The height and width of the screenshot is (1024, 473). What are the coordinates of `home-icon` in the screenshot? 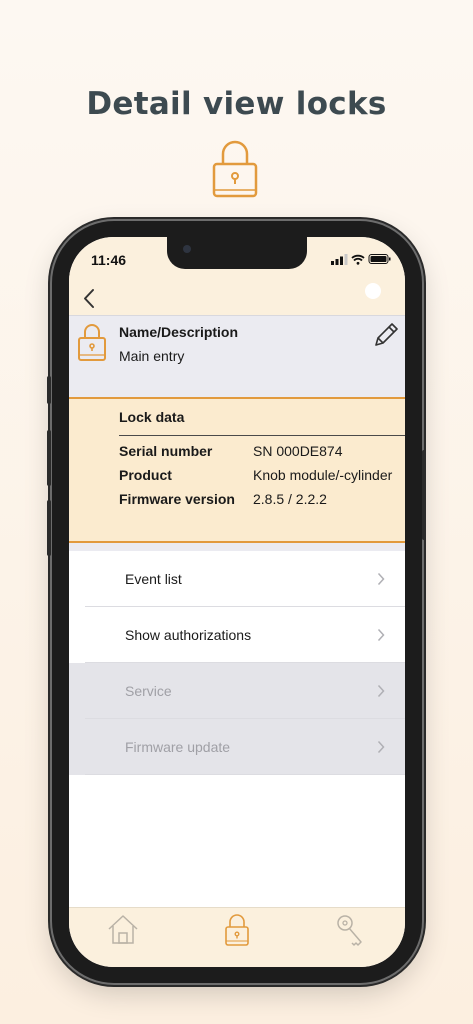 It's located at (123, 930).